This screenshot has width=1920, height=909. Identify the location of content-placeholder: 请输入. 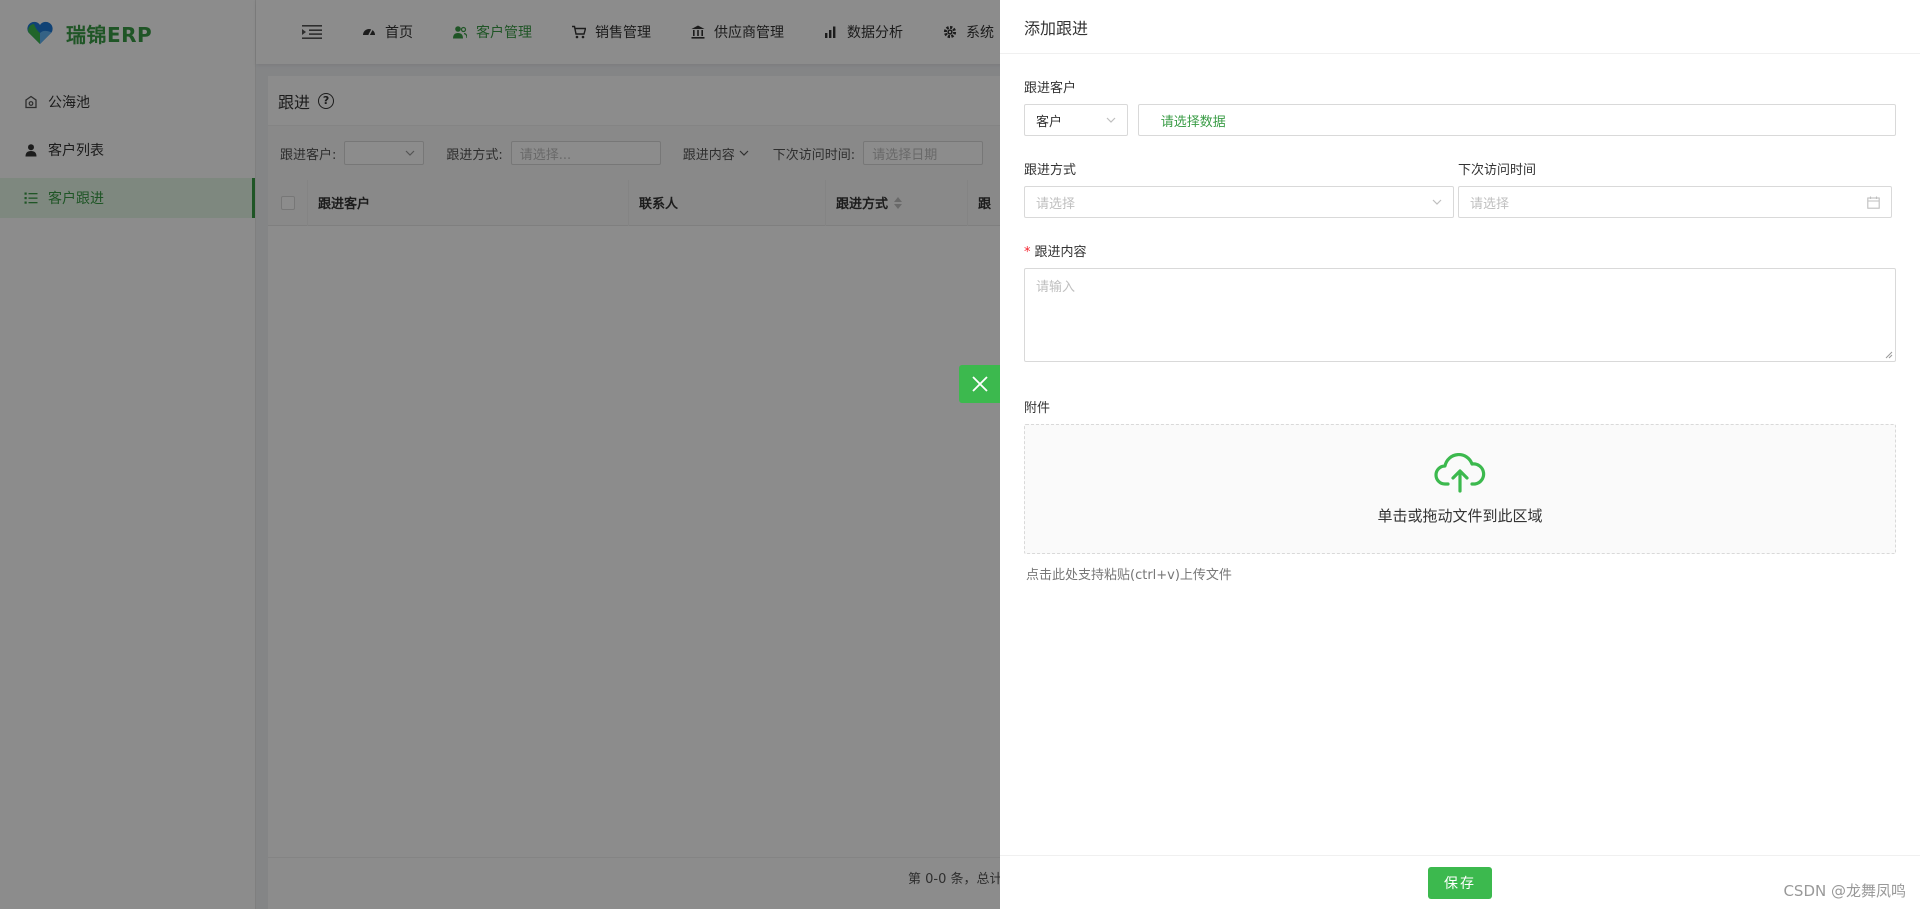
(1056, 287).